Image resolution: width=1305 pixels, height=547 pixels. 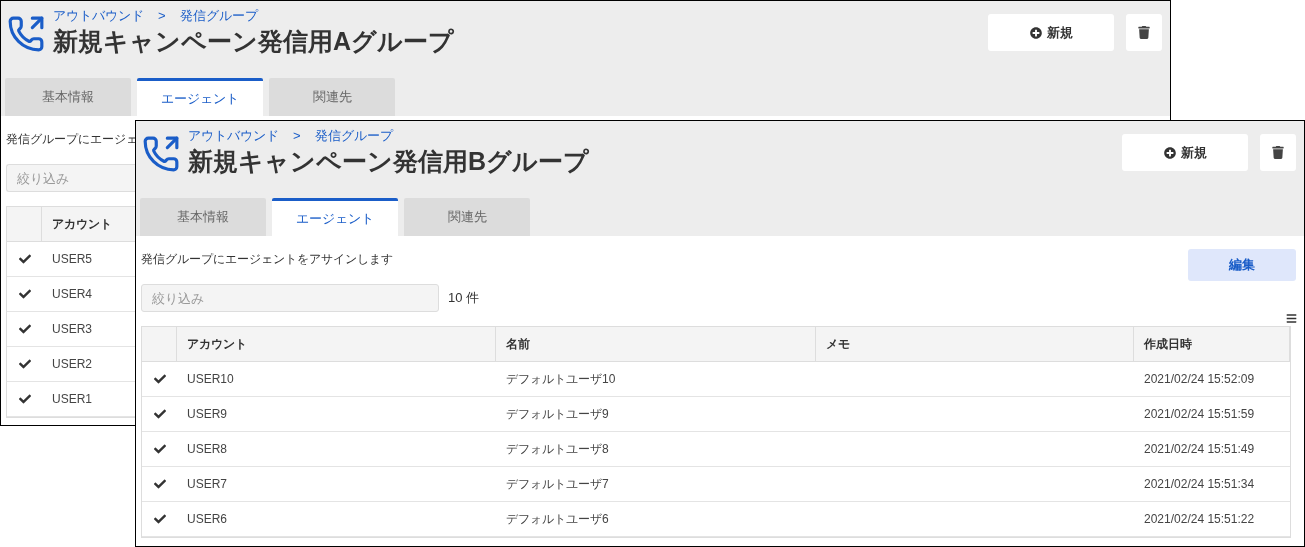 What do you see at coordinates (557, 519) in the screenshot?
I see `table-cell: デフォルトユーザ6` at bounding box center [557, 519].